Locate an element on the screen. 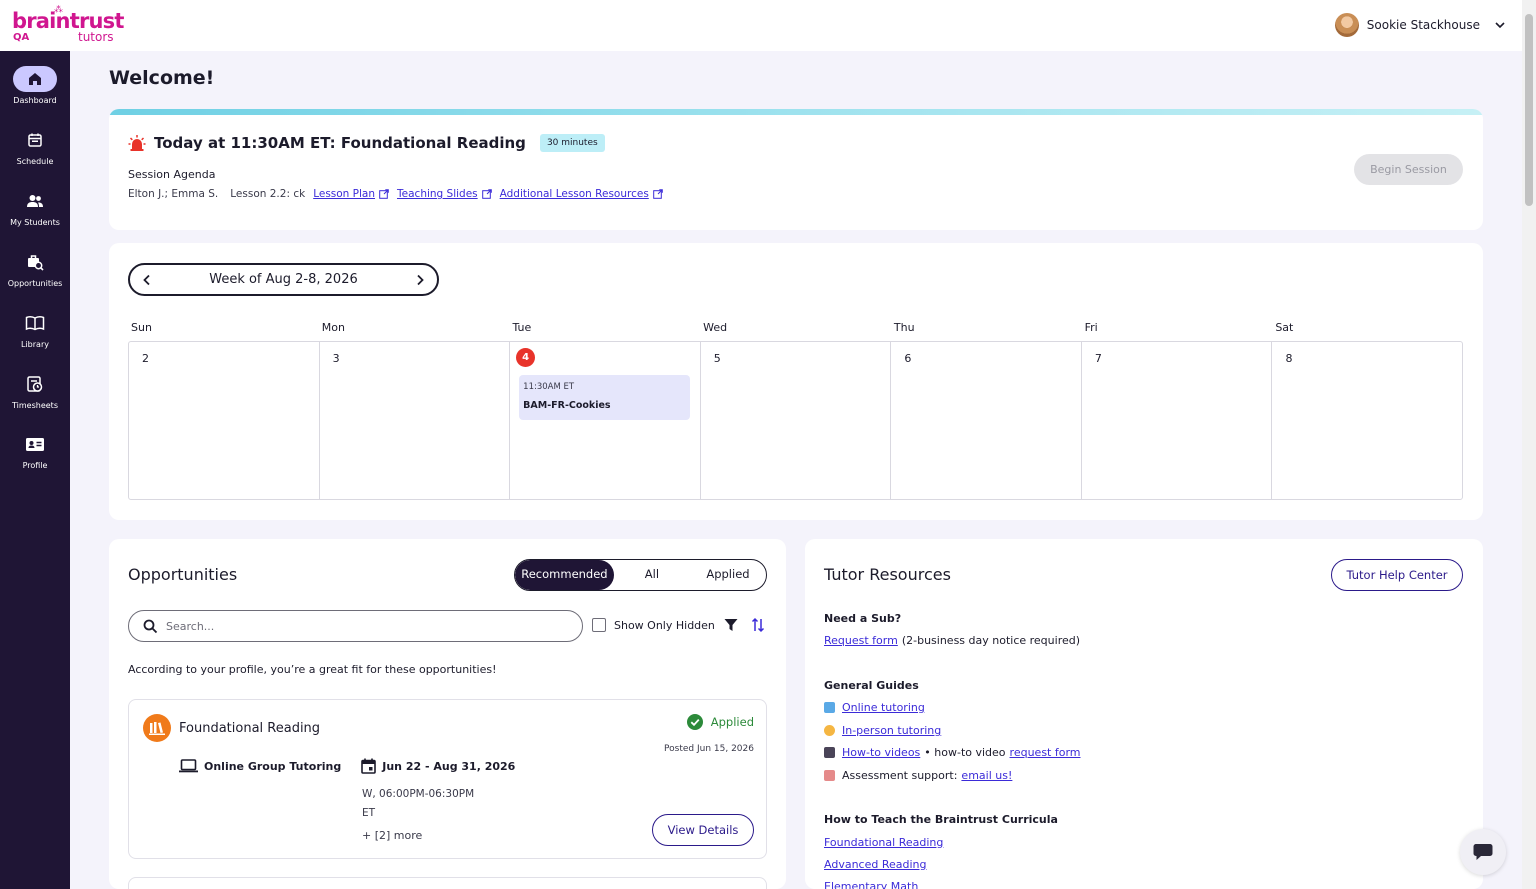 This screenshot has height=889, width=1536. schedule-line: ET is located at coordinates (369, 813).